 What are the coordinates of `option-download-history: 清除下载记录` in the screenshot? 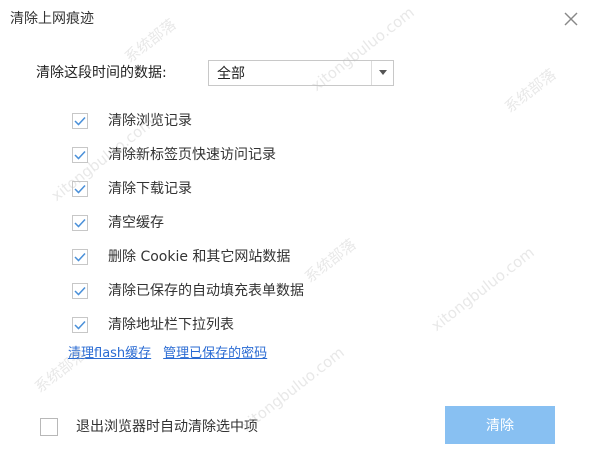 It's located at (188, 189).